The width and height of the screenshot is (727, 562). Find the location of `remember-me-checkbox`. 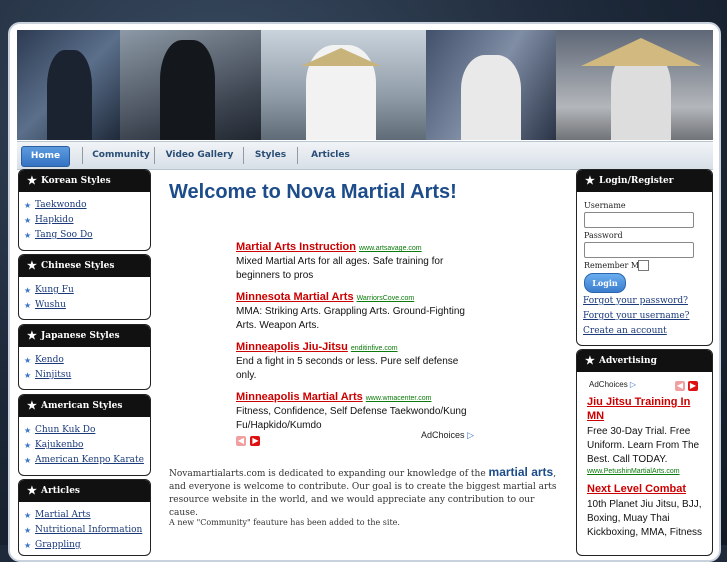

remember-me-checkbox is located at coordinates (643, 265).